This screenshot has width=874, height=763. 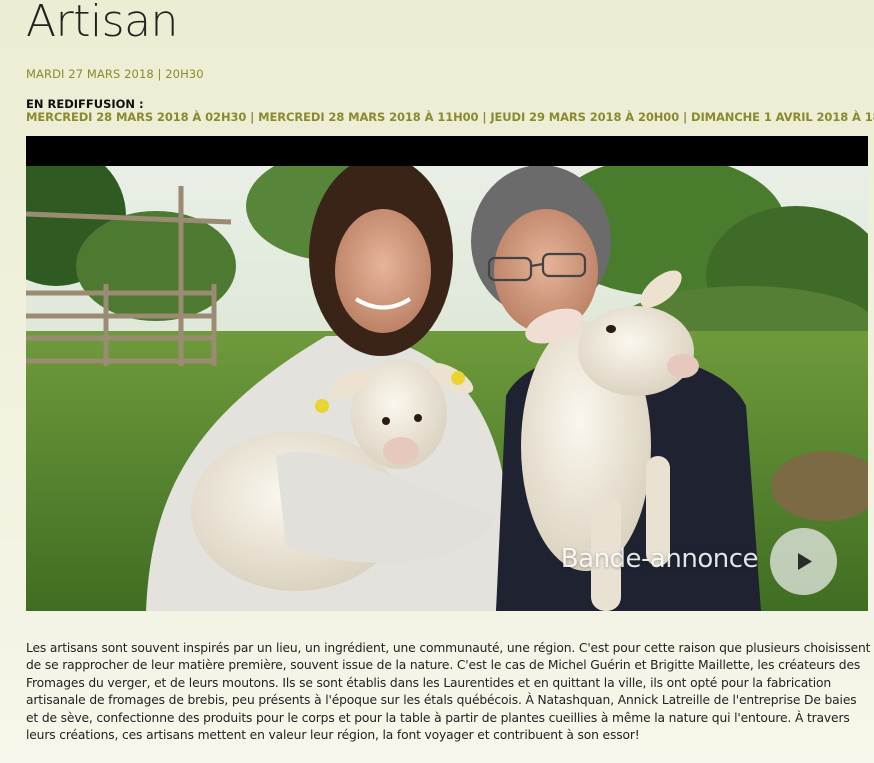 What do you see at coordinates (660, 559) in the screenshot?
I see `trailer-label: Bande-annonce` at bounding box center [660, 559].